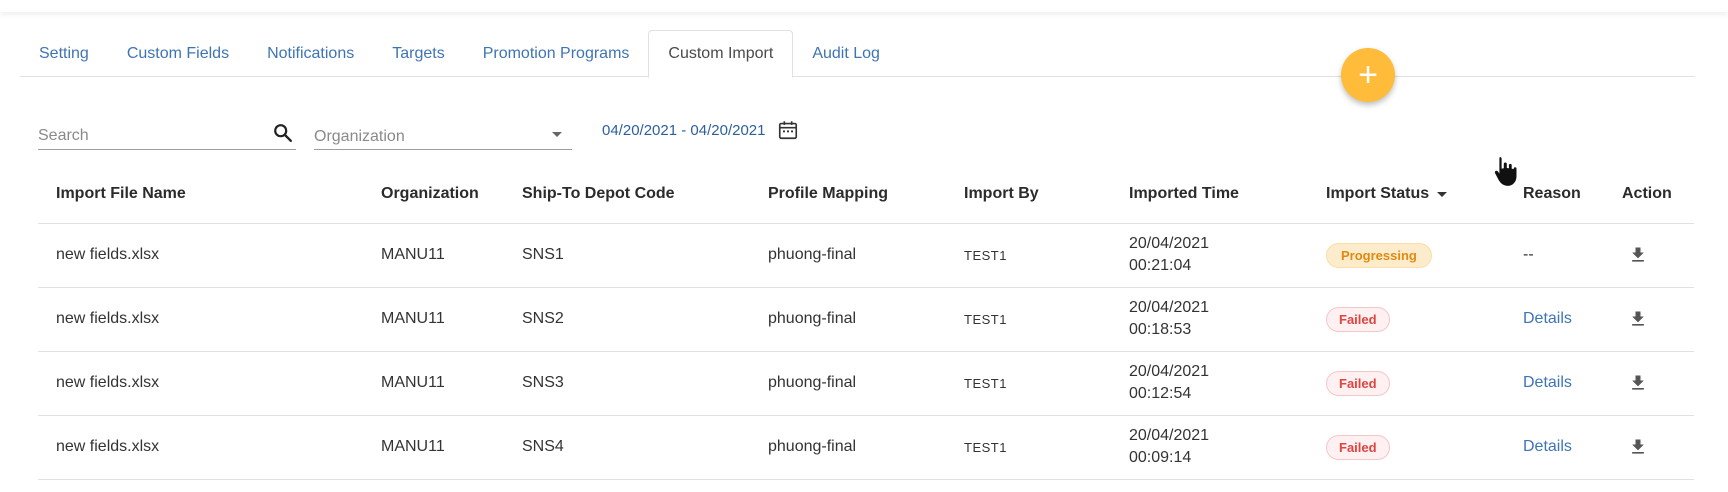 The width and height of the screenshot is (1728, 492). I want to click on add-import-button: +, so click(1368, 75).